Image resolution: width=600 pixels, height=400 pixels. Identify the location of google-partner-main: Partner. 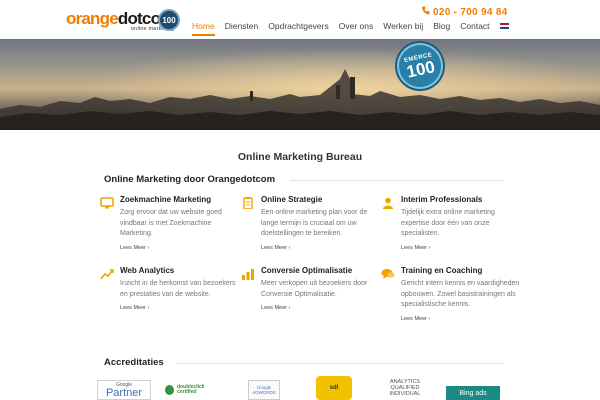
(124, 392).